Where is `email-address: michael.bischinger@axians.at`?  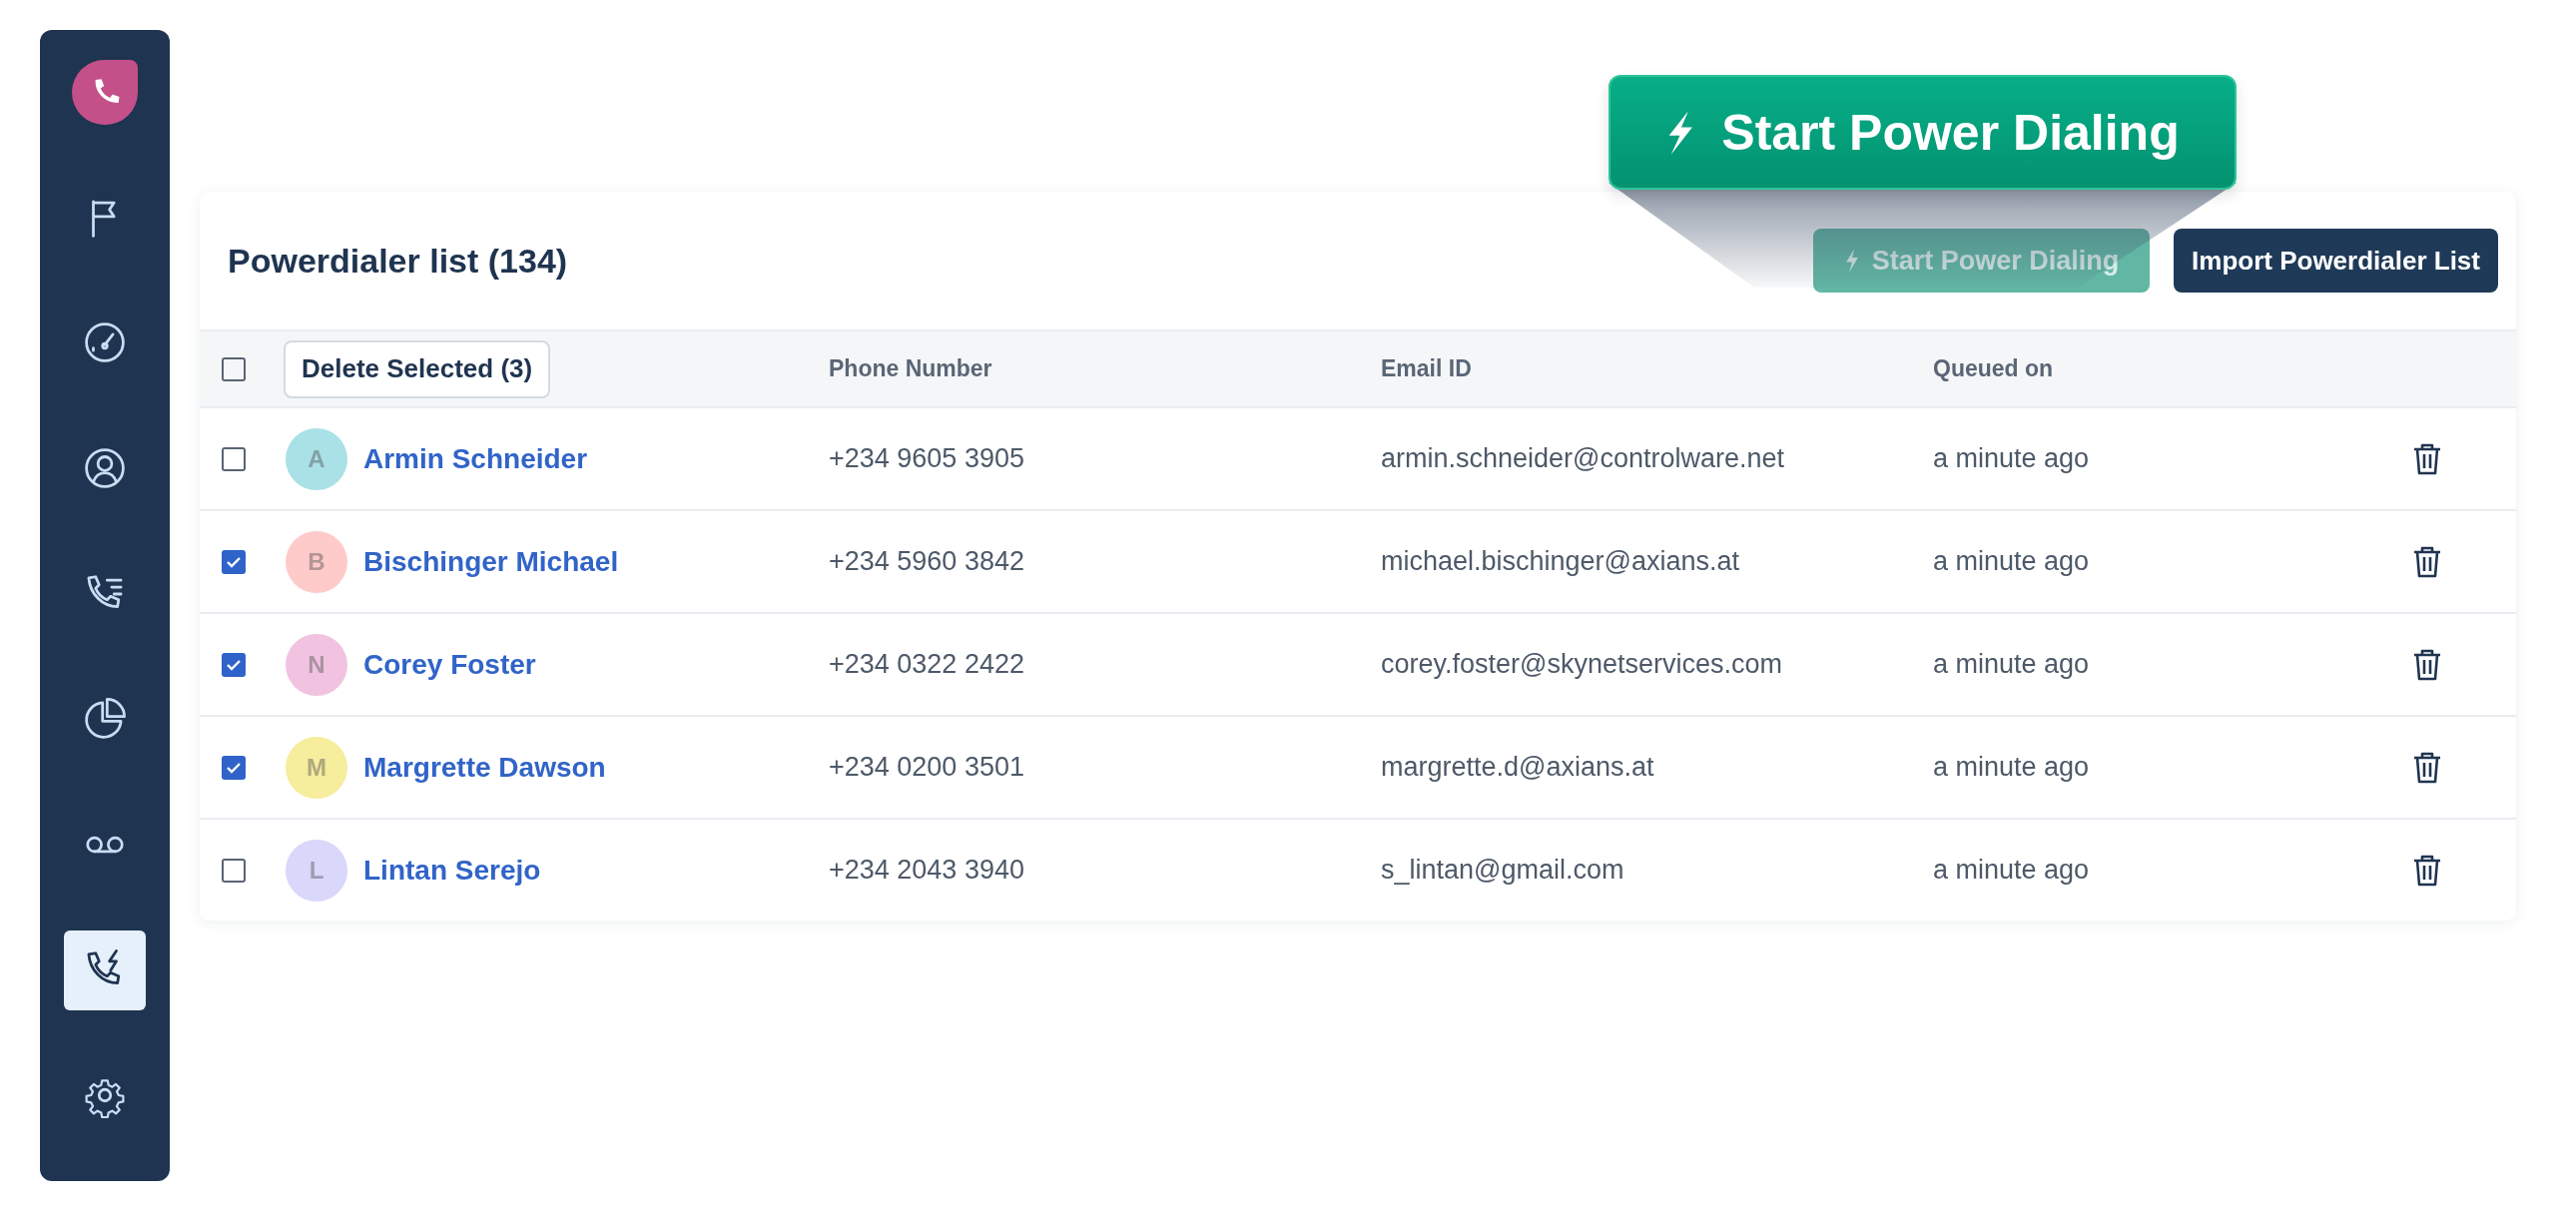 email-address: michael.bischinger@axians.at is located at coordinates (1561, 561).